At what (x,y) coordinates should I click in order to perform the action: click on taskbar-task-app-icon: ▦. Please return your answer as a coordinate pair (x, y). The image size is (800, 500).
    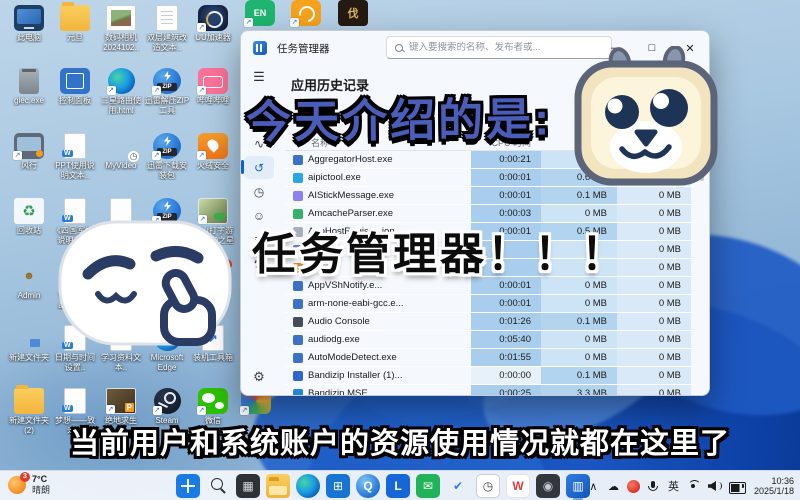
    Looking at the image, I should click on (248, 486).